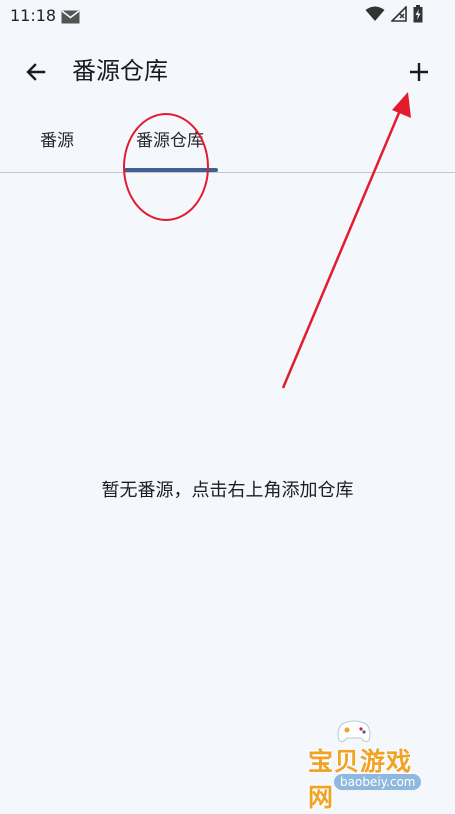 The width and height of the screenshot is (455, 814). What do you see at coordinates (227, 490) in the screenshot?
I see `empty-state-message: 暂无番源，点击右上角添加仓库` at bounding box center [227, 490].